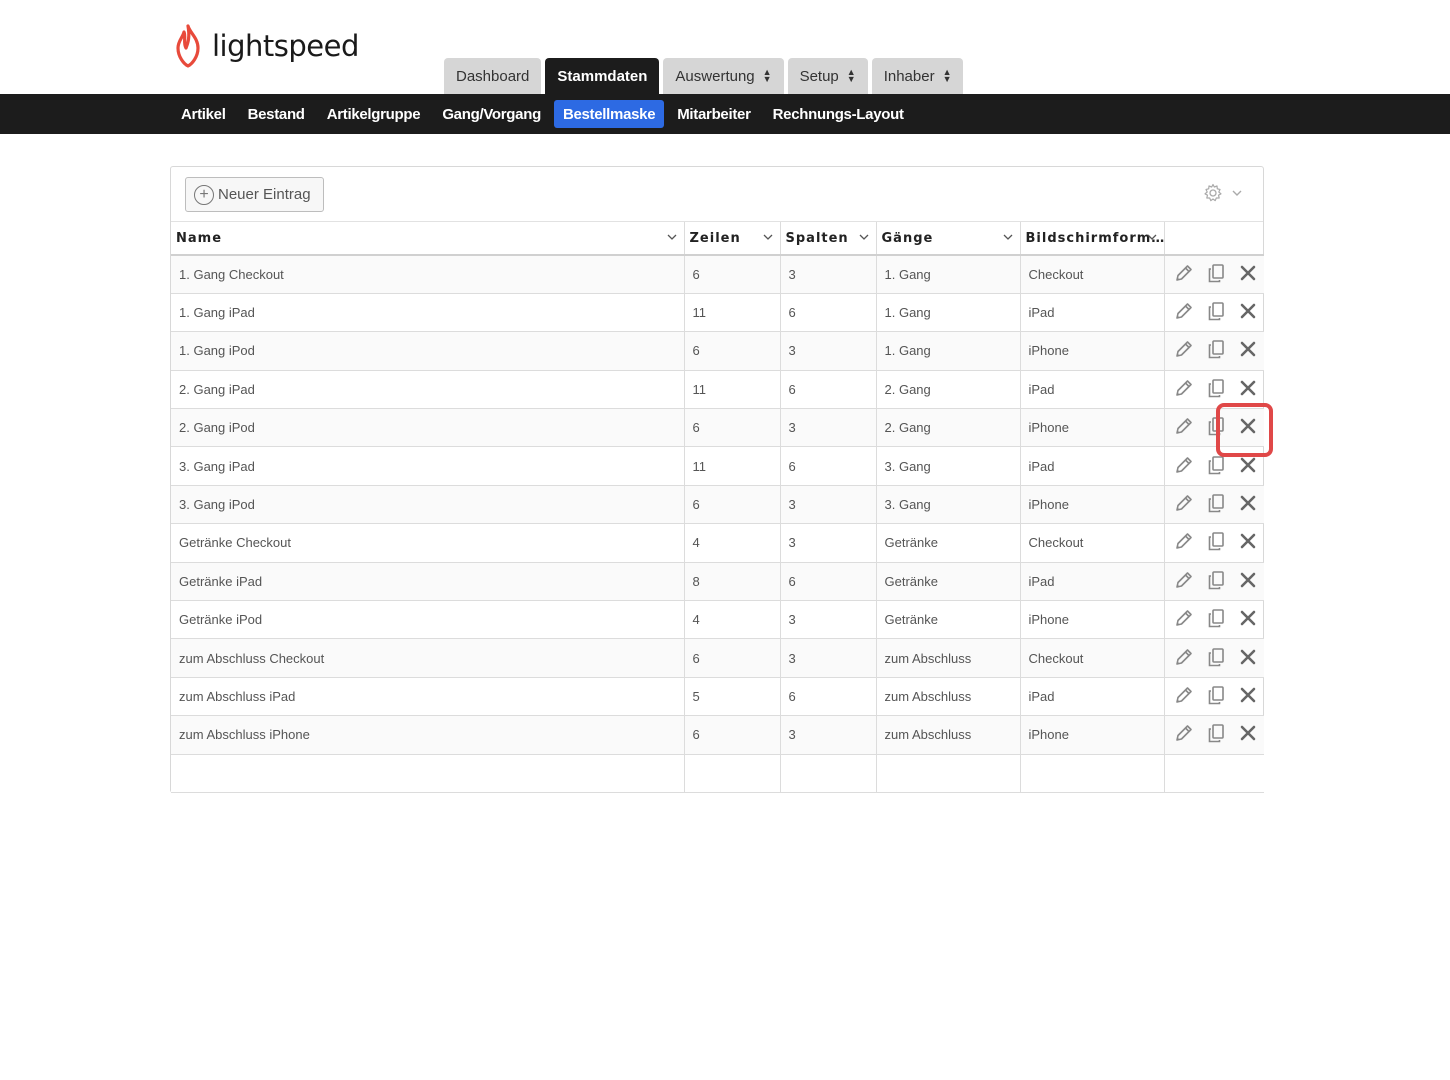 This screenshot has height=1080, width=1450. I want to click on tab-setup: Setup ▲ ▼, so click(827, 76).